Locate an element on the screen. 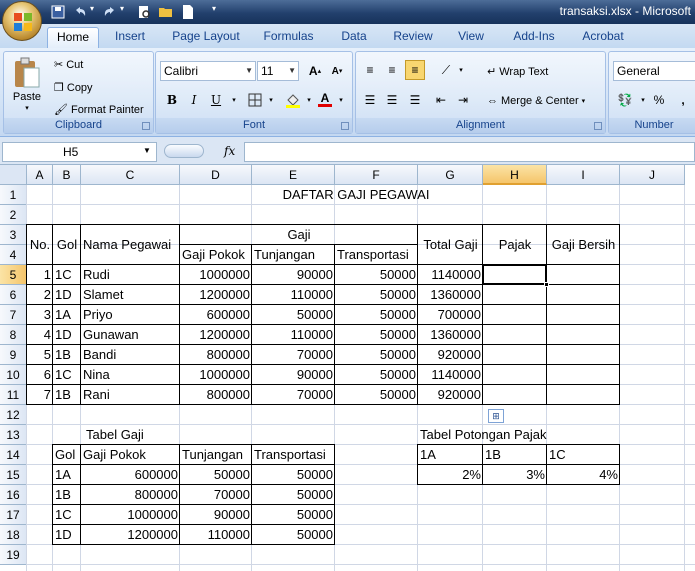 Image resolution: width=695 pixels, height=571 pixels. tab-page-layout: Page Layout is located at coordinates (206, 37).